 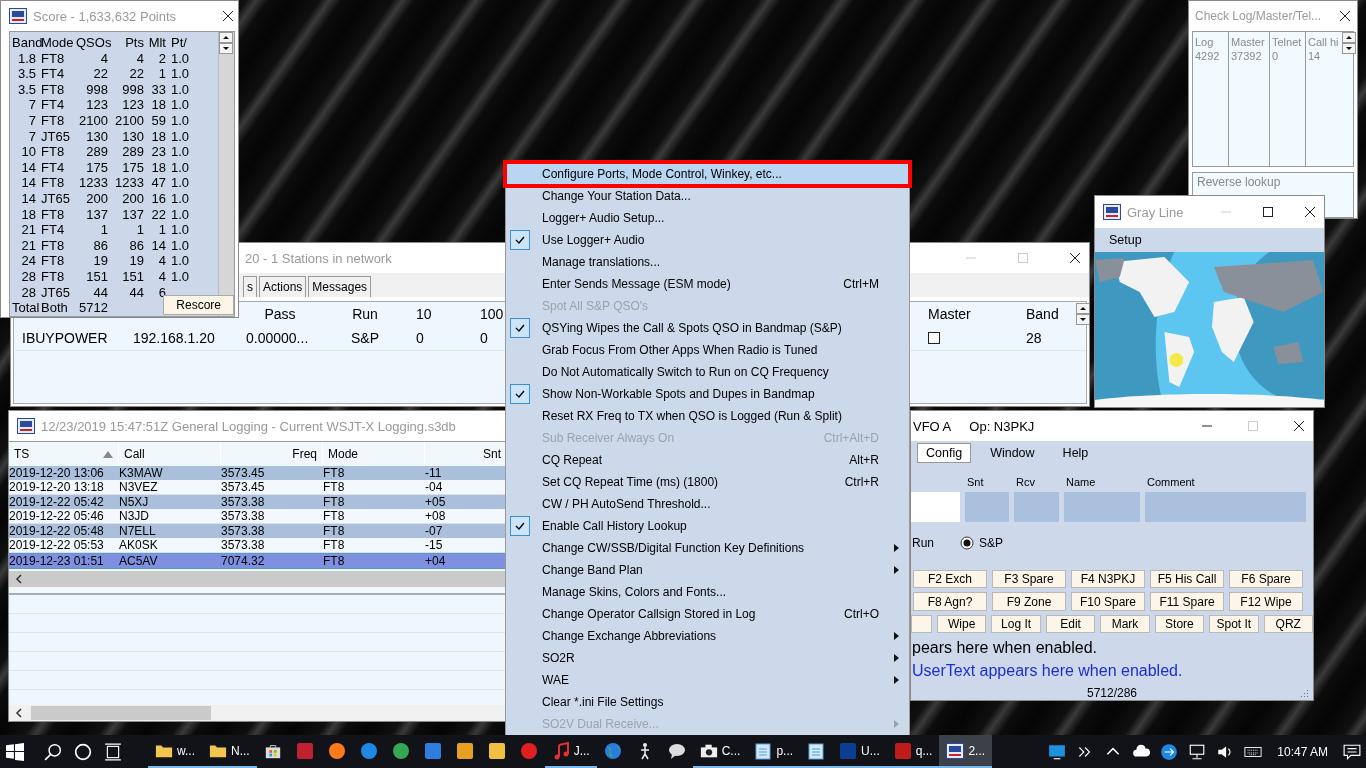 What do you see at coordinates (170, 502) in the screenshot?
I see `table-cell: N5XJ` at bounding box center [170, 502].